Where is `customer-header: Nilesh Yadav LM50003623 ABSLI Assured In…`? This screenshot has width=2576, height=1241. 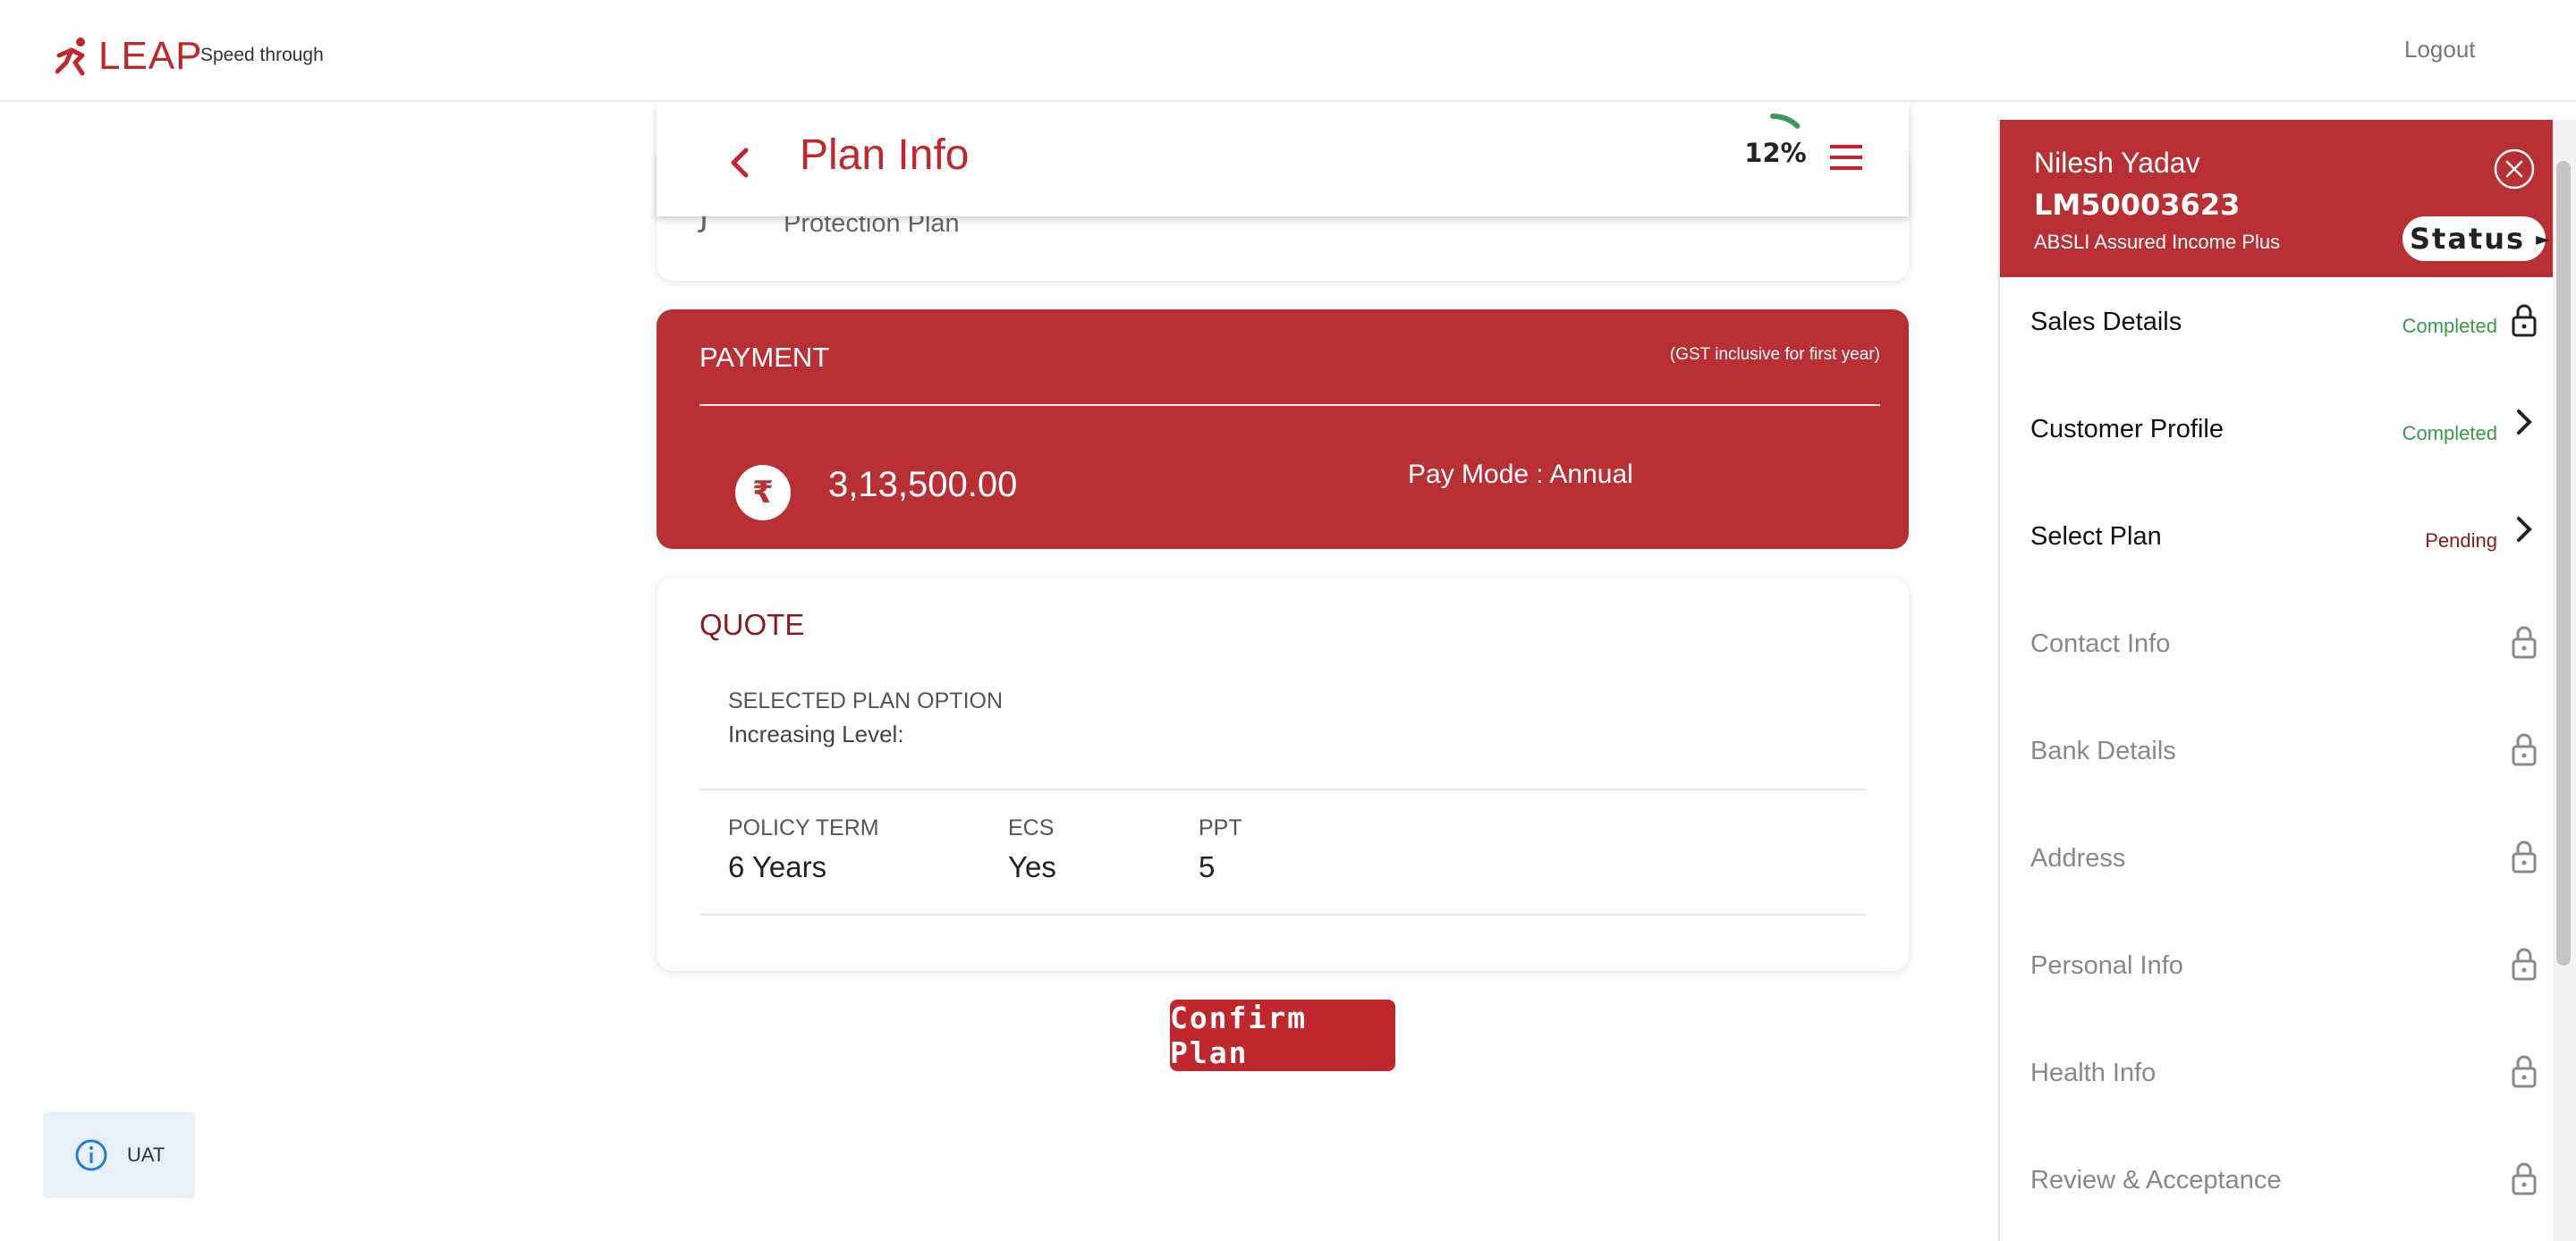
customer-header: Nilesh Yadav LM50003623 ABSLI Assured In… is located at coordinates (2277, 198).